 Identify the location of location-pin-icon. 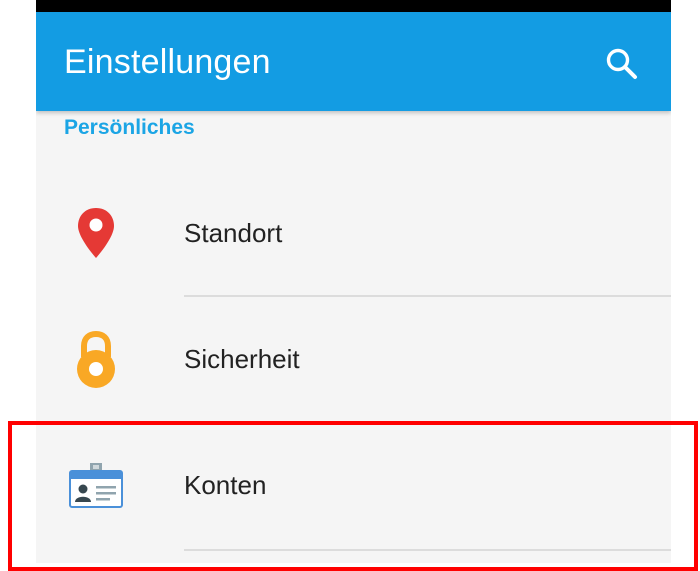
(96, 234).